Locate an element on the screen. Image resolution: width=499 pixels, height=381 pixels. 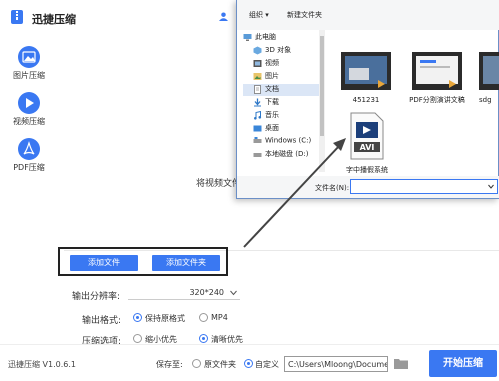
nav-item-pictures: 图片 is located at coordinates (266, 77).